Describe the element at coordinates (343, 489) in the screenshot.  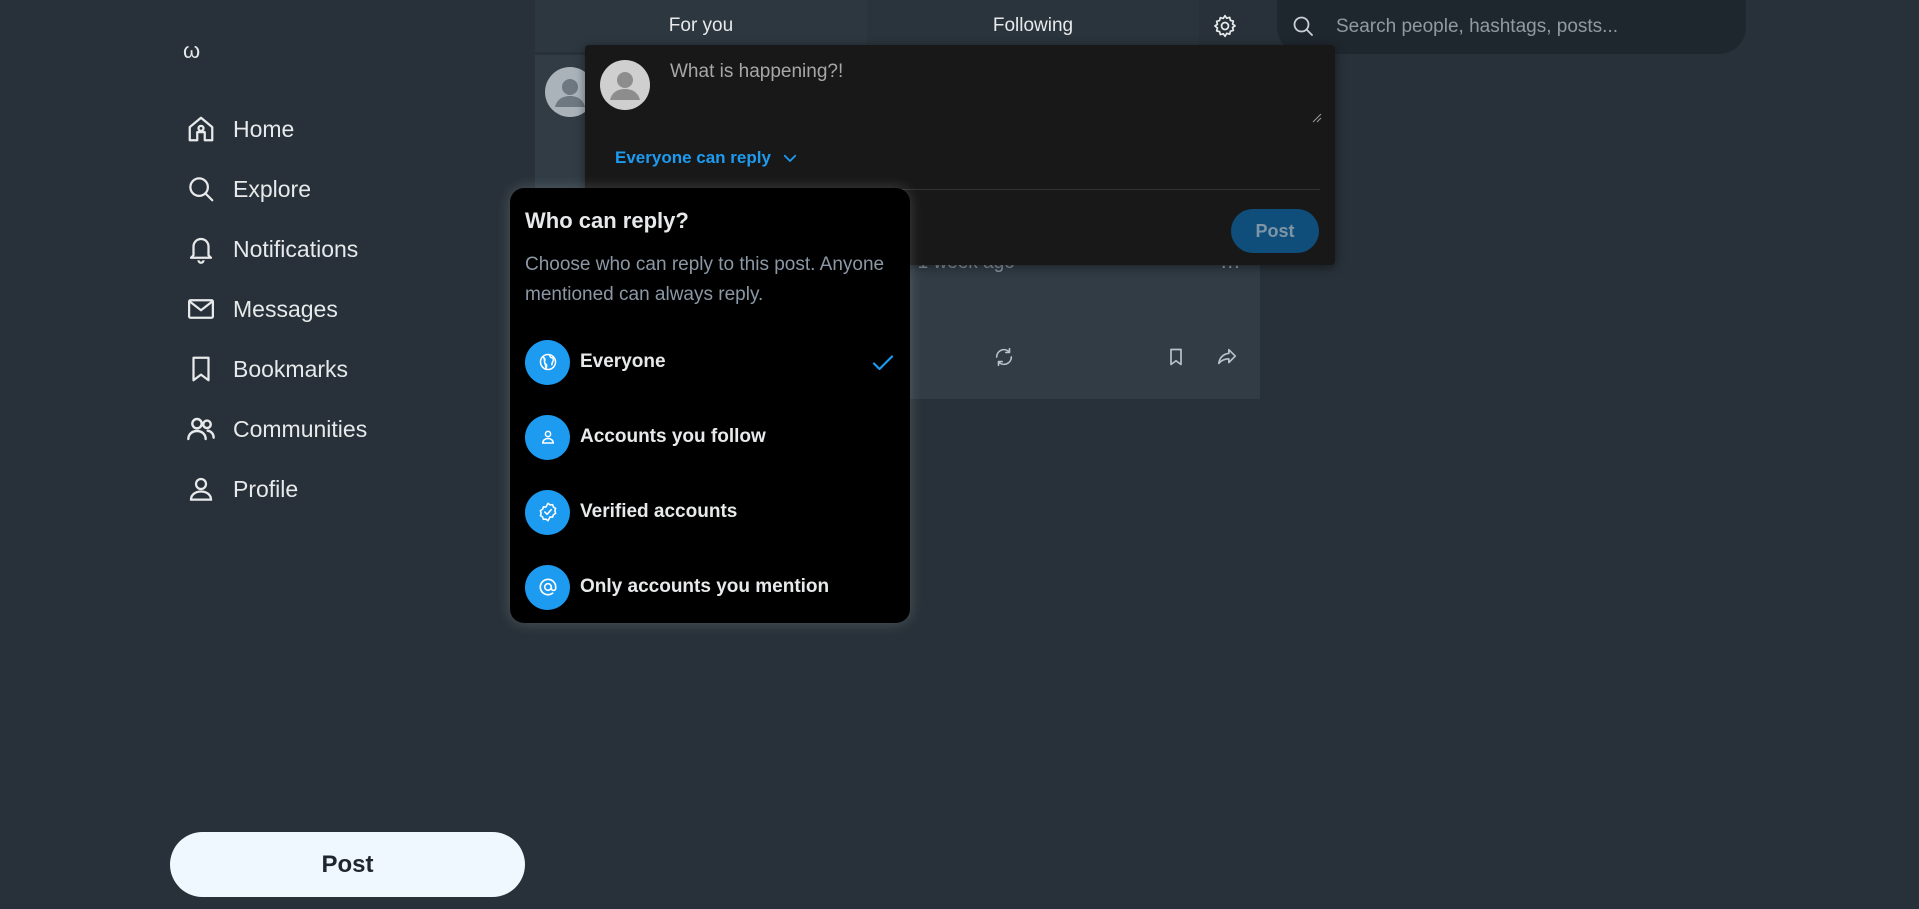
I see `sidebar-item-profile: Profile` at that location.